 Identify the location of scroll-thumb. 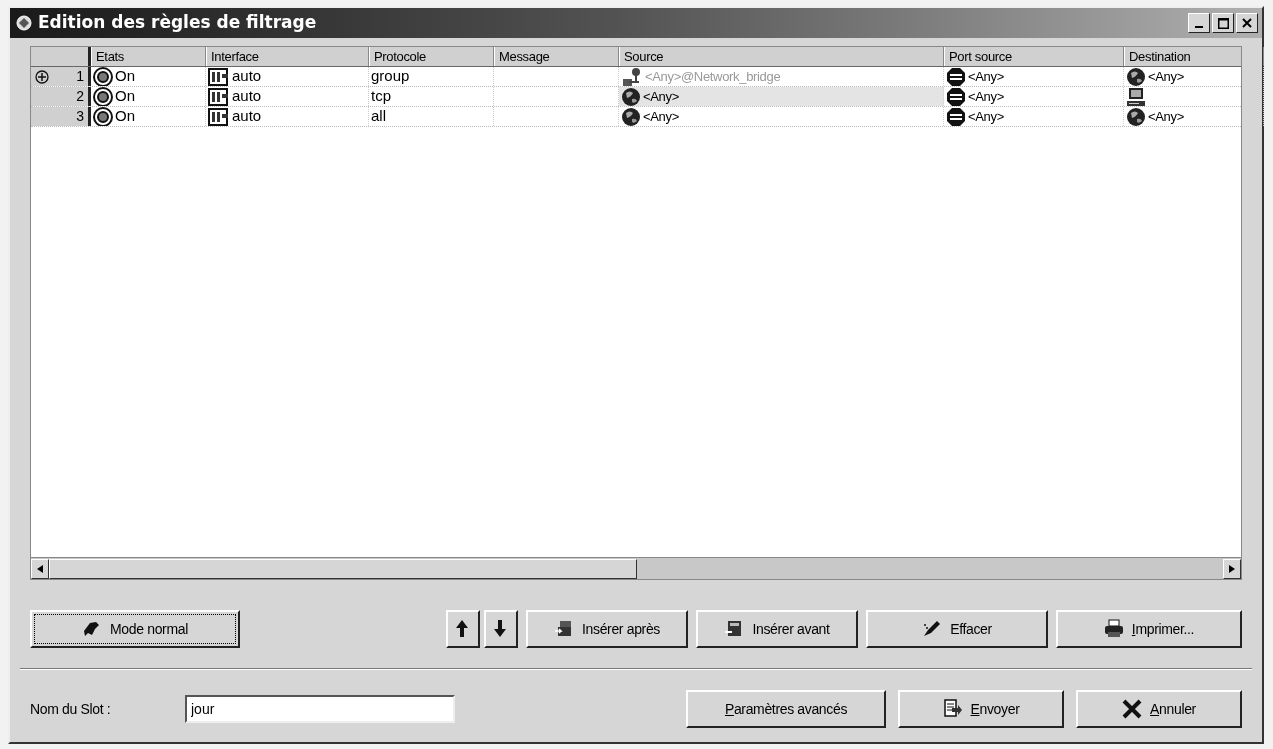
(343, 568).